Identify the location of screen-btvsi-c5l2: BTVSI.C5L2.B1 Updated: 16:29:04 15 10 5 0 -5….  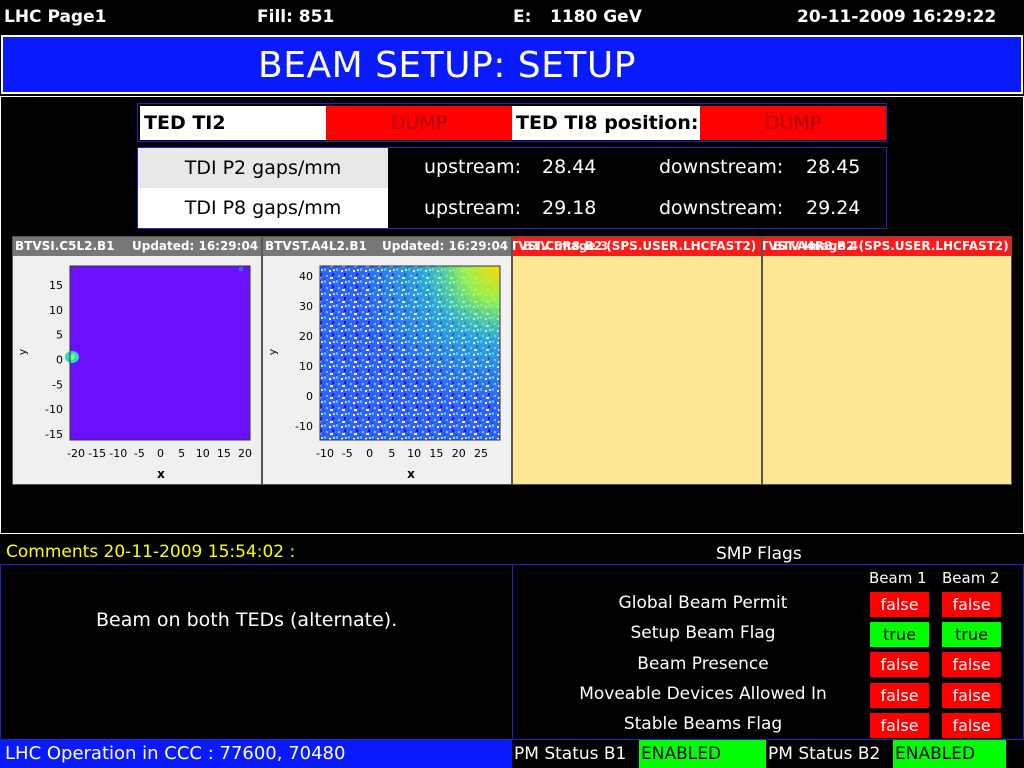
(137, 360).